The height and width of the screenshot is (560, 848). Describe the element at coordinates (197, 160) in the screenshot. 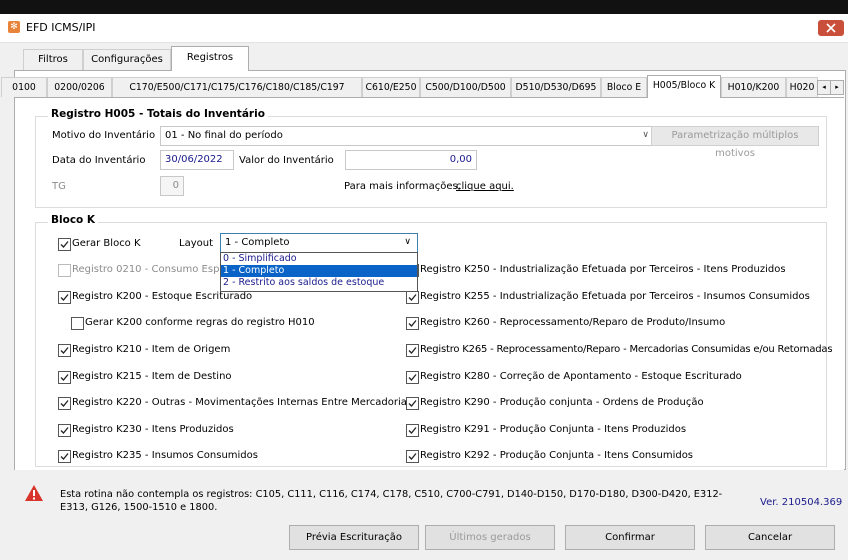

I see `data-inventario-field: 30/06/2022` at that location.